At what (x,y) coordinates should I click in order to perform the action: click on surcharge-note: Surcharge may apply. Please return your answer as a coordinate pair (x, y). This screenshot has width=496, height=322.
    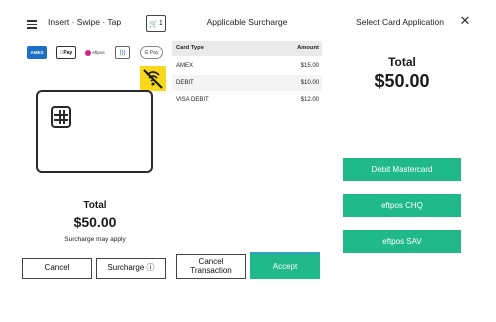
    Looking at the image, I should click on (95, 239).